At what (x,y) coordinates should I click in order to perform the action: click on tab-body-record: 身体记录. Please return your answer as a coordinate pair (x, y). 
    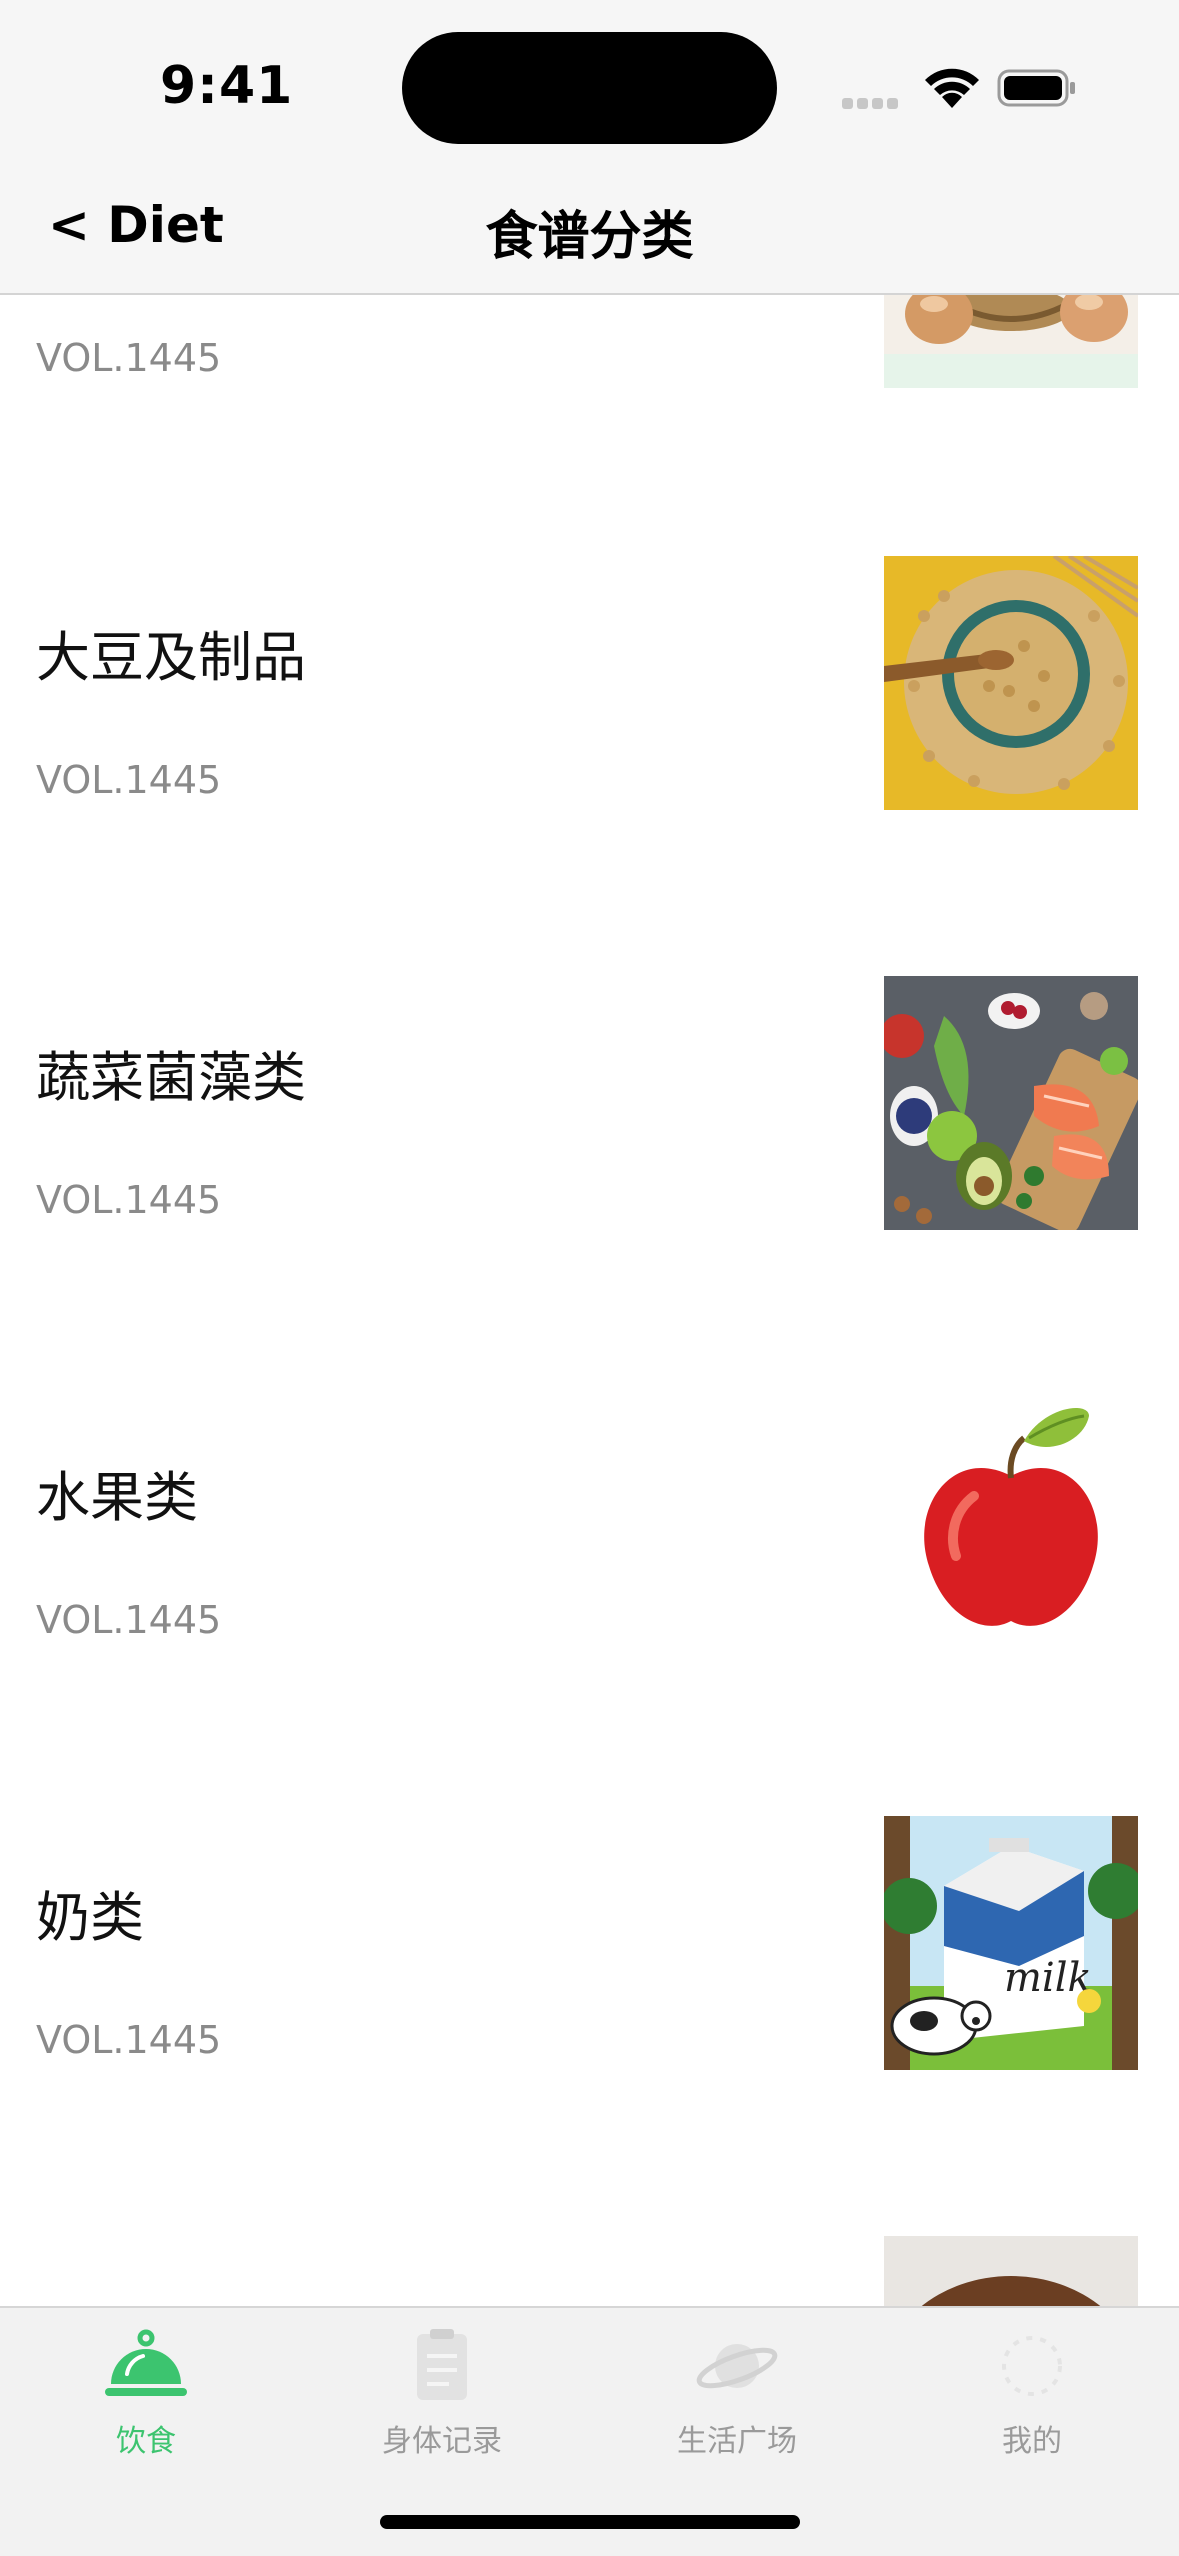
    Looking at the image, I should click on (442, 2393).